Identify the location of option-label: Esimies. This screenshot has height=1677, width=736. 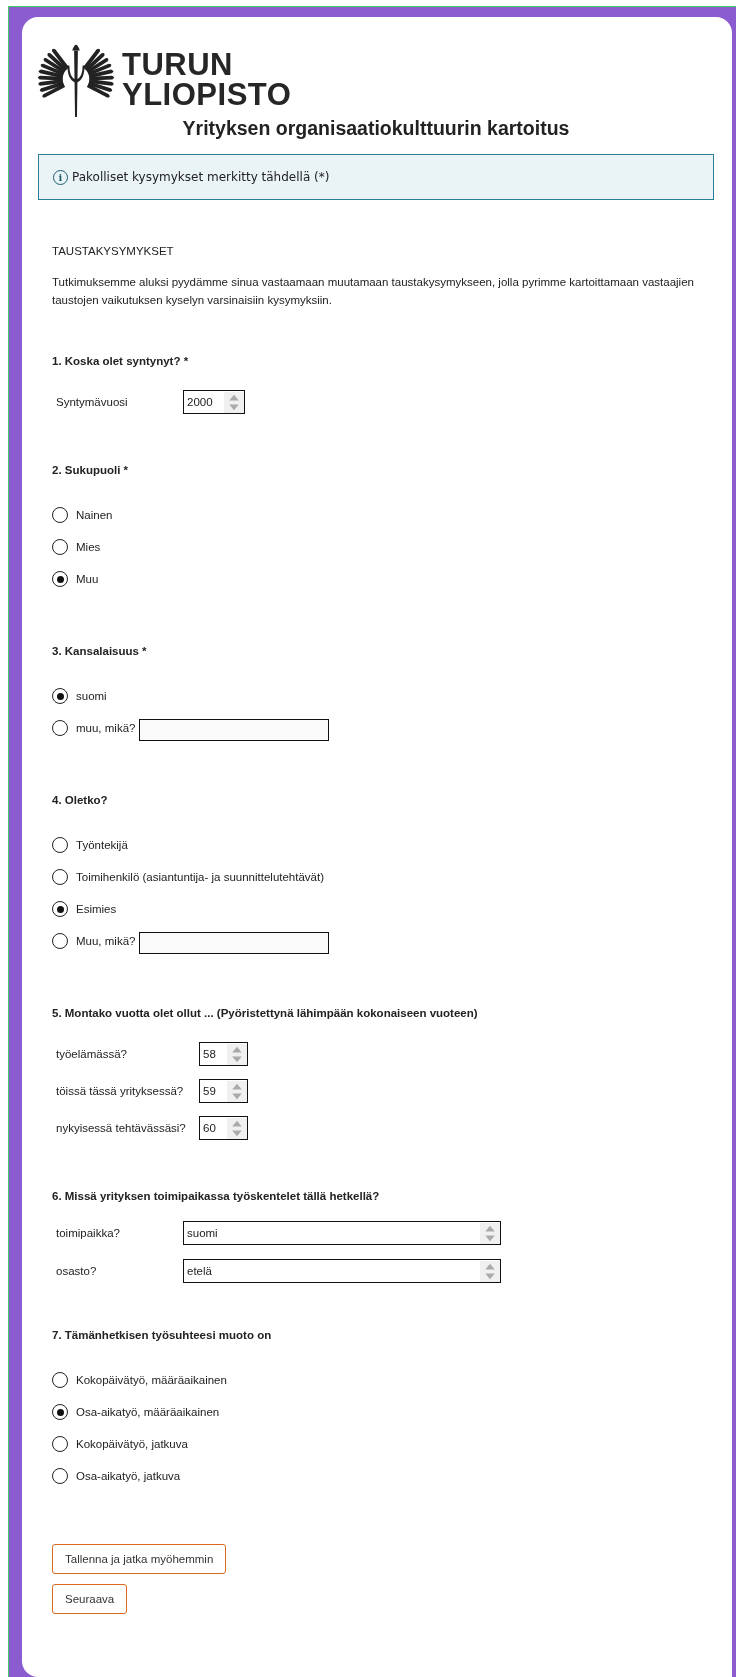
(96, 909).